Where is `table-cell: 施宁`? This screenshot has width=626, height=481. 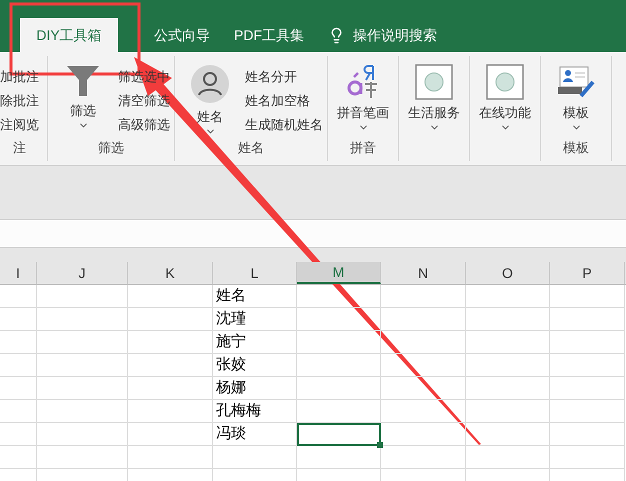
table-cell: 施宁 is located at coordinates (255, 342).